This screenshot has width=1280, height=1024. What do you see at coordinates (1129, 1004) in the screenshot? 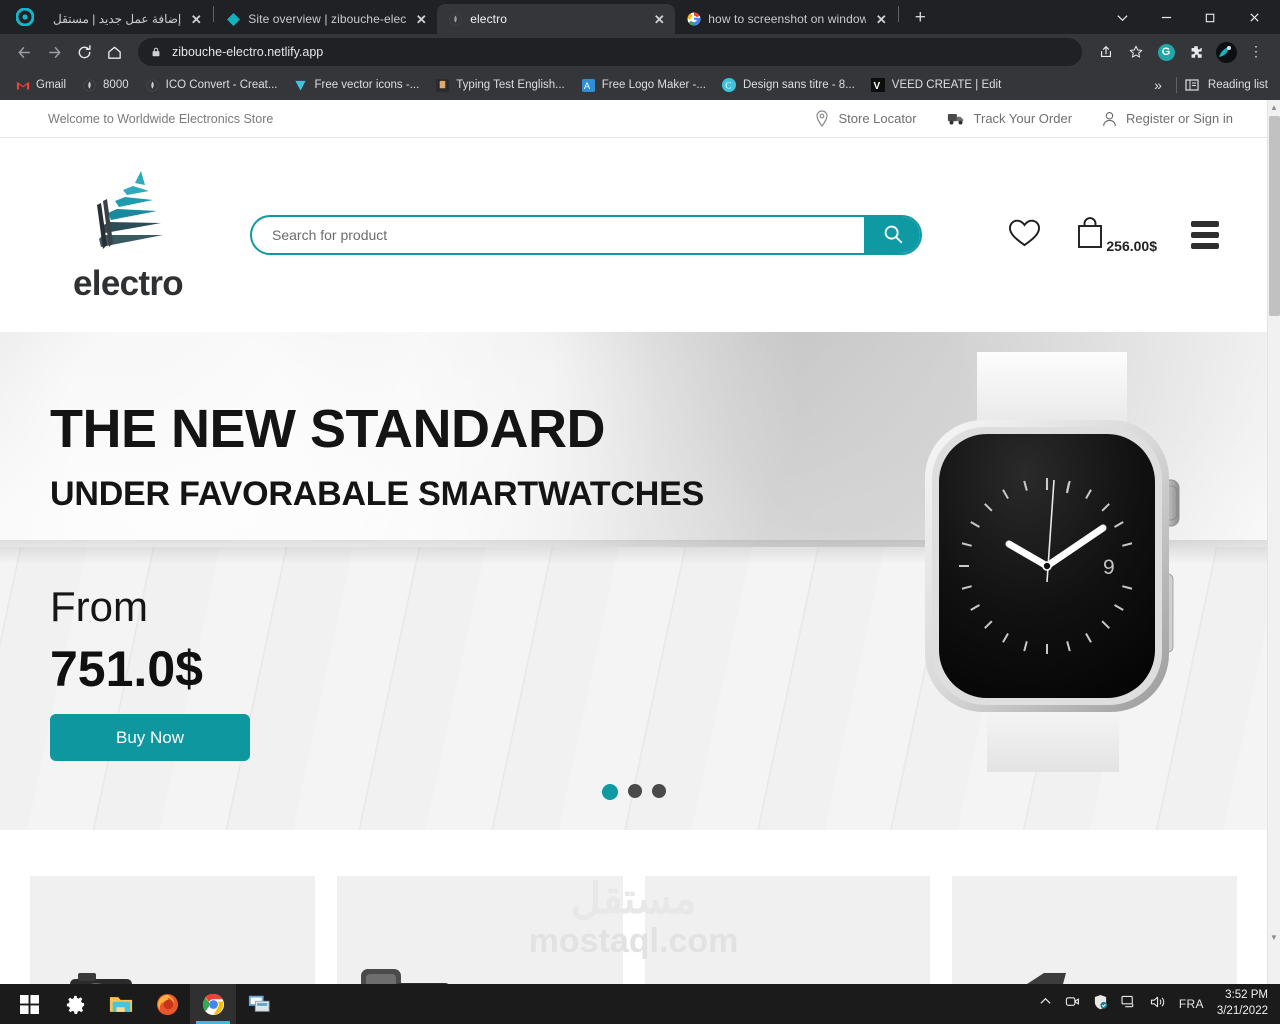
I see `network-icon` at bounding box center [1129, 1004].